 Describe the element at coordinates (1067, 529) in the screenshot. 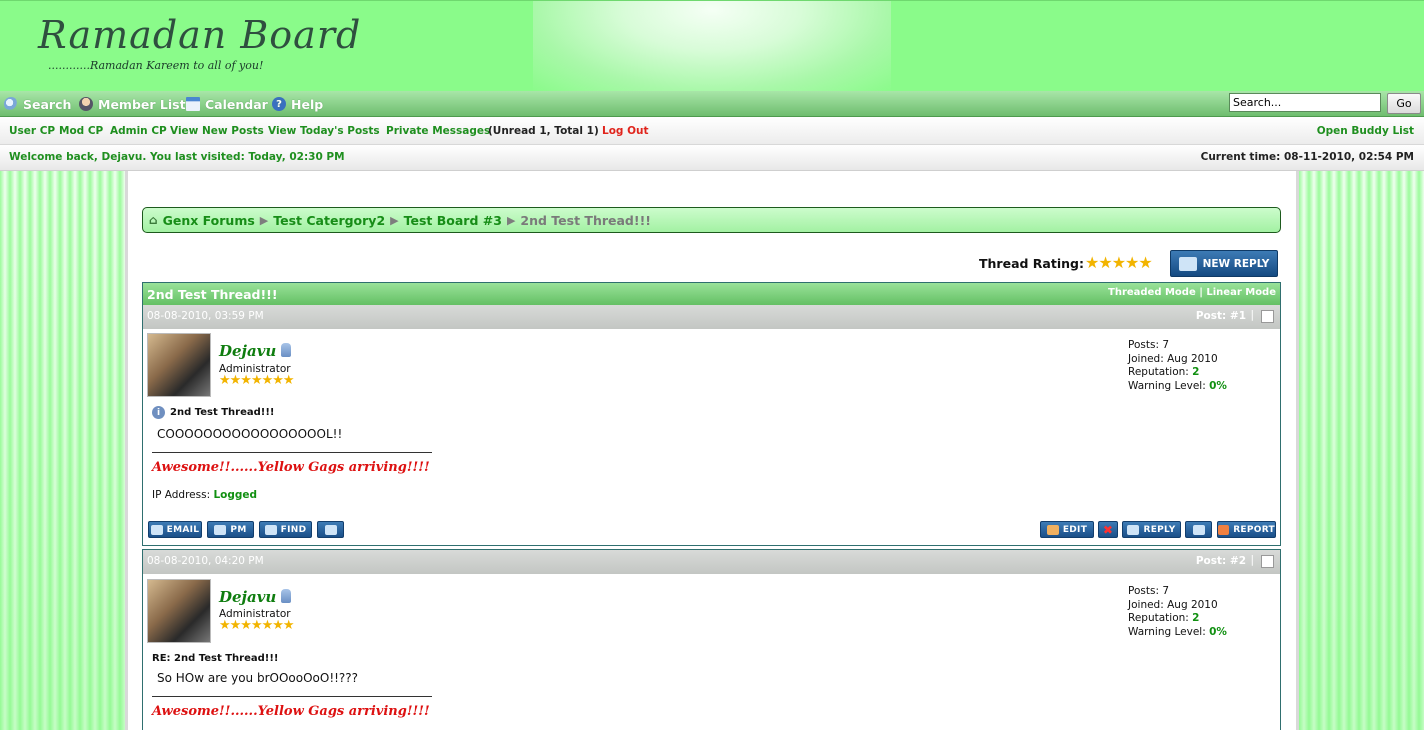

I see `edit-button: EDIT` at that location.